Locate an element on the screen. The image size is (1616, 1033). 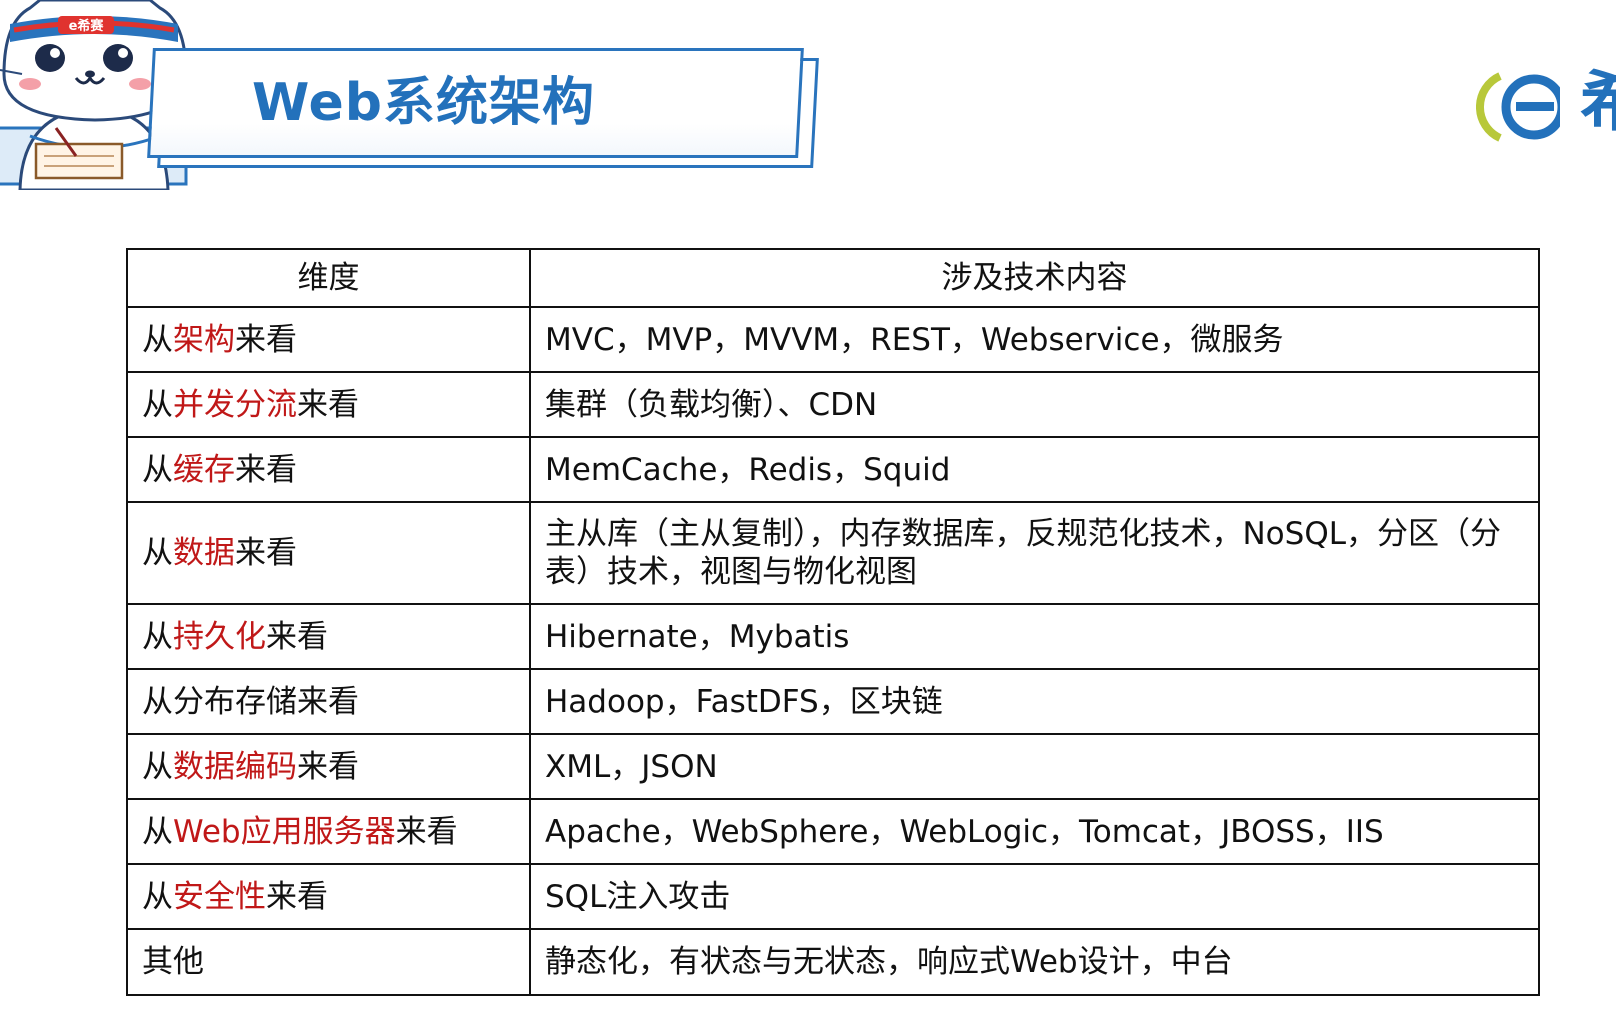
dimension-highlight: 并发分流 is located at coordinates (235, 404).